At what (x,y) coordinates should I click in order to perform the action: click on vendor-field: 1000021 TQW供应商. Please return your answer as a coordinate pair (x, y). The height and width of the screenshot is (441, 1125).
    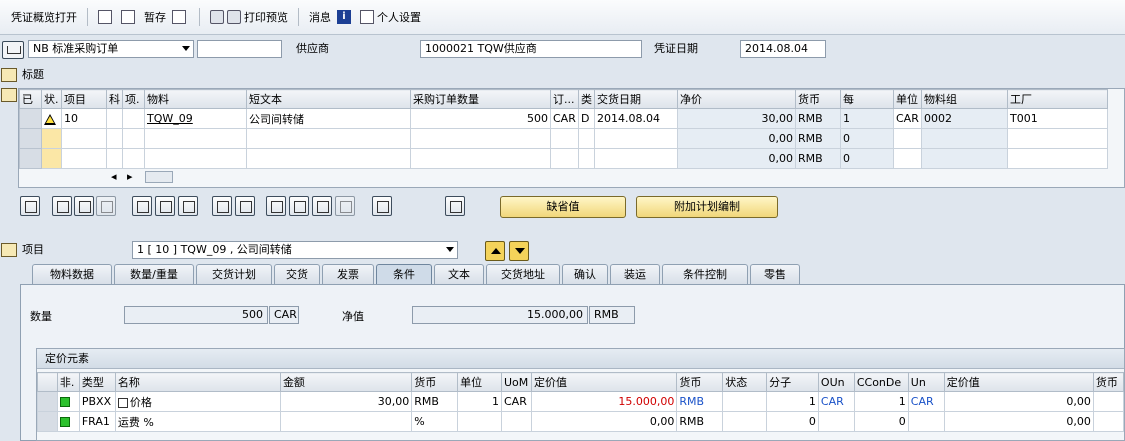
    Looking at the image, I should click on (531, 49).